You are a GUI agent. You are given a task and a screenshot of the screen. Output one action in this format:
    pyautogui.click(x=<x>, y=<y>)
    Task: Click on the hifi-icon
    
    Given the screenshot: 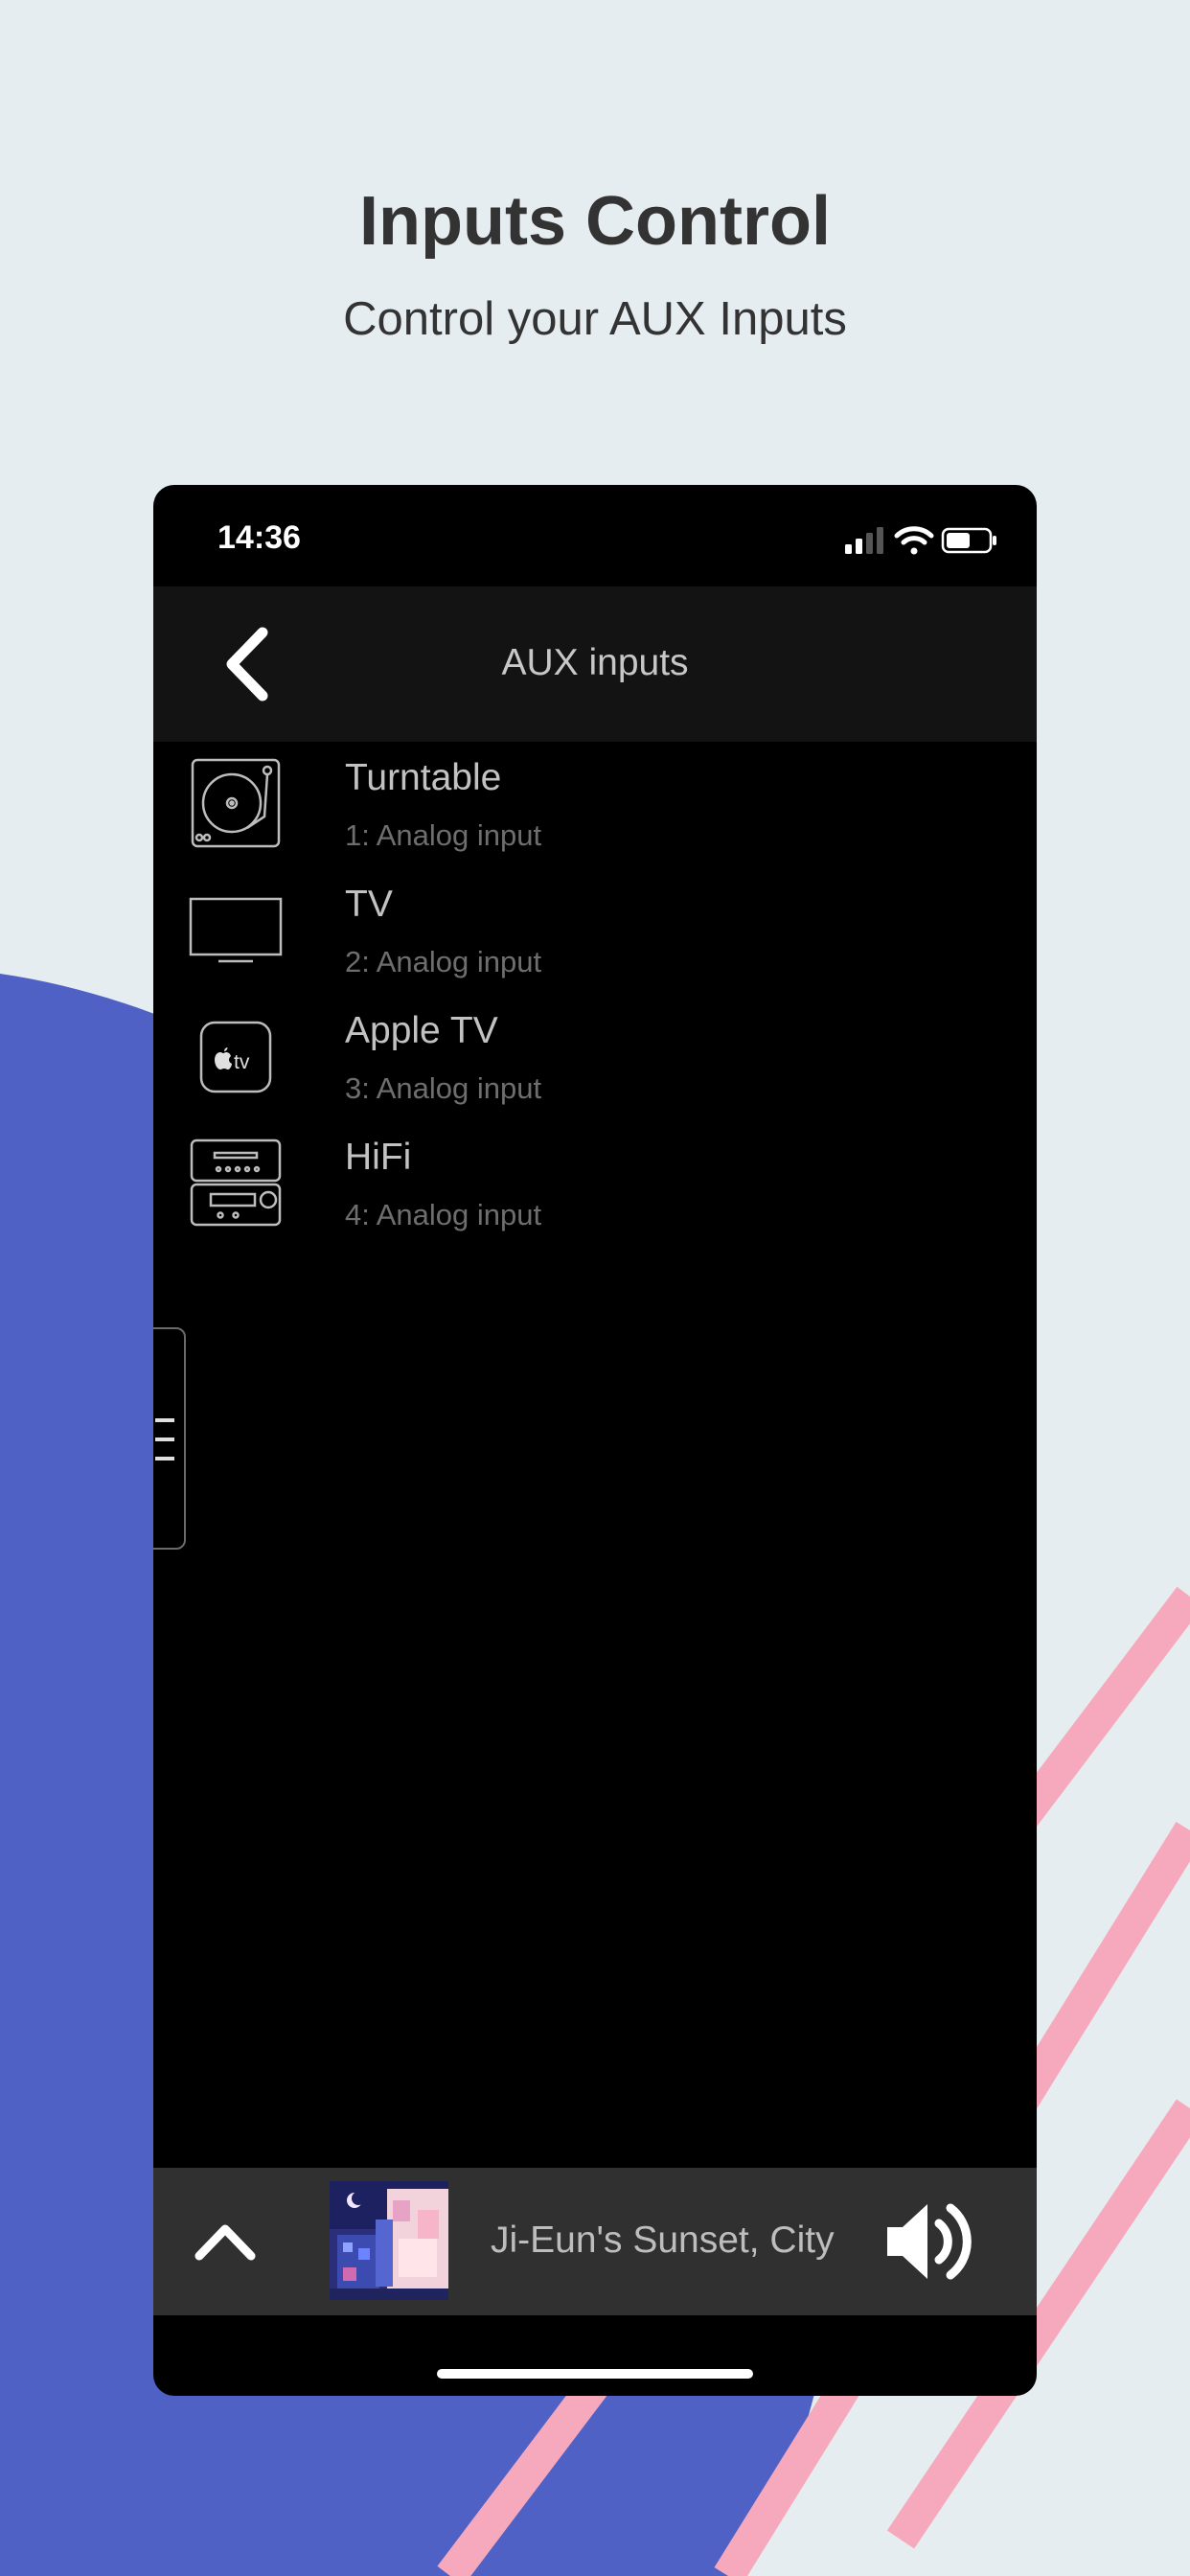 What is the action you would take?
    pyautogui.click(x=236, y=1182)
    